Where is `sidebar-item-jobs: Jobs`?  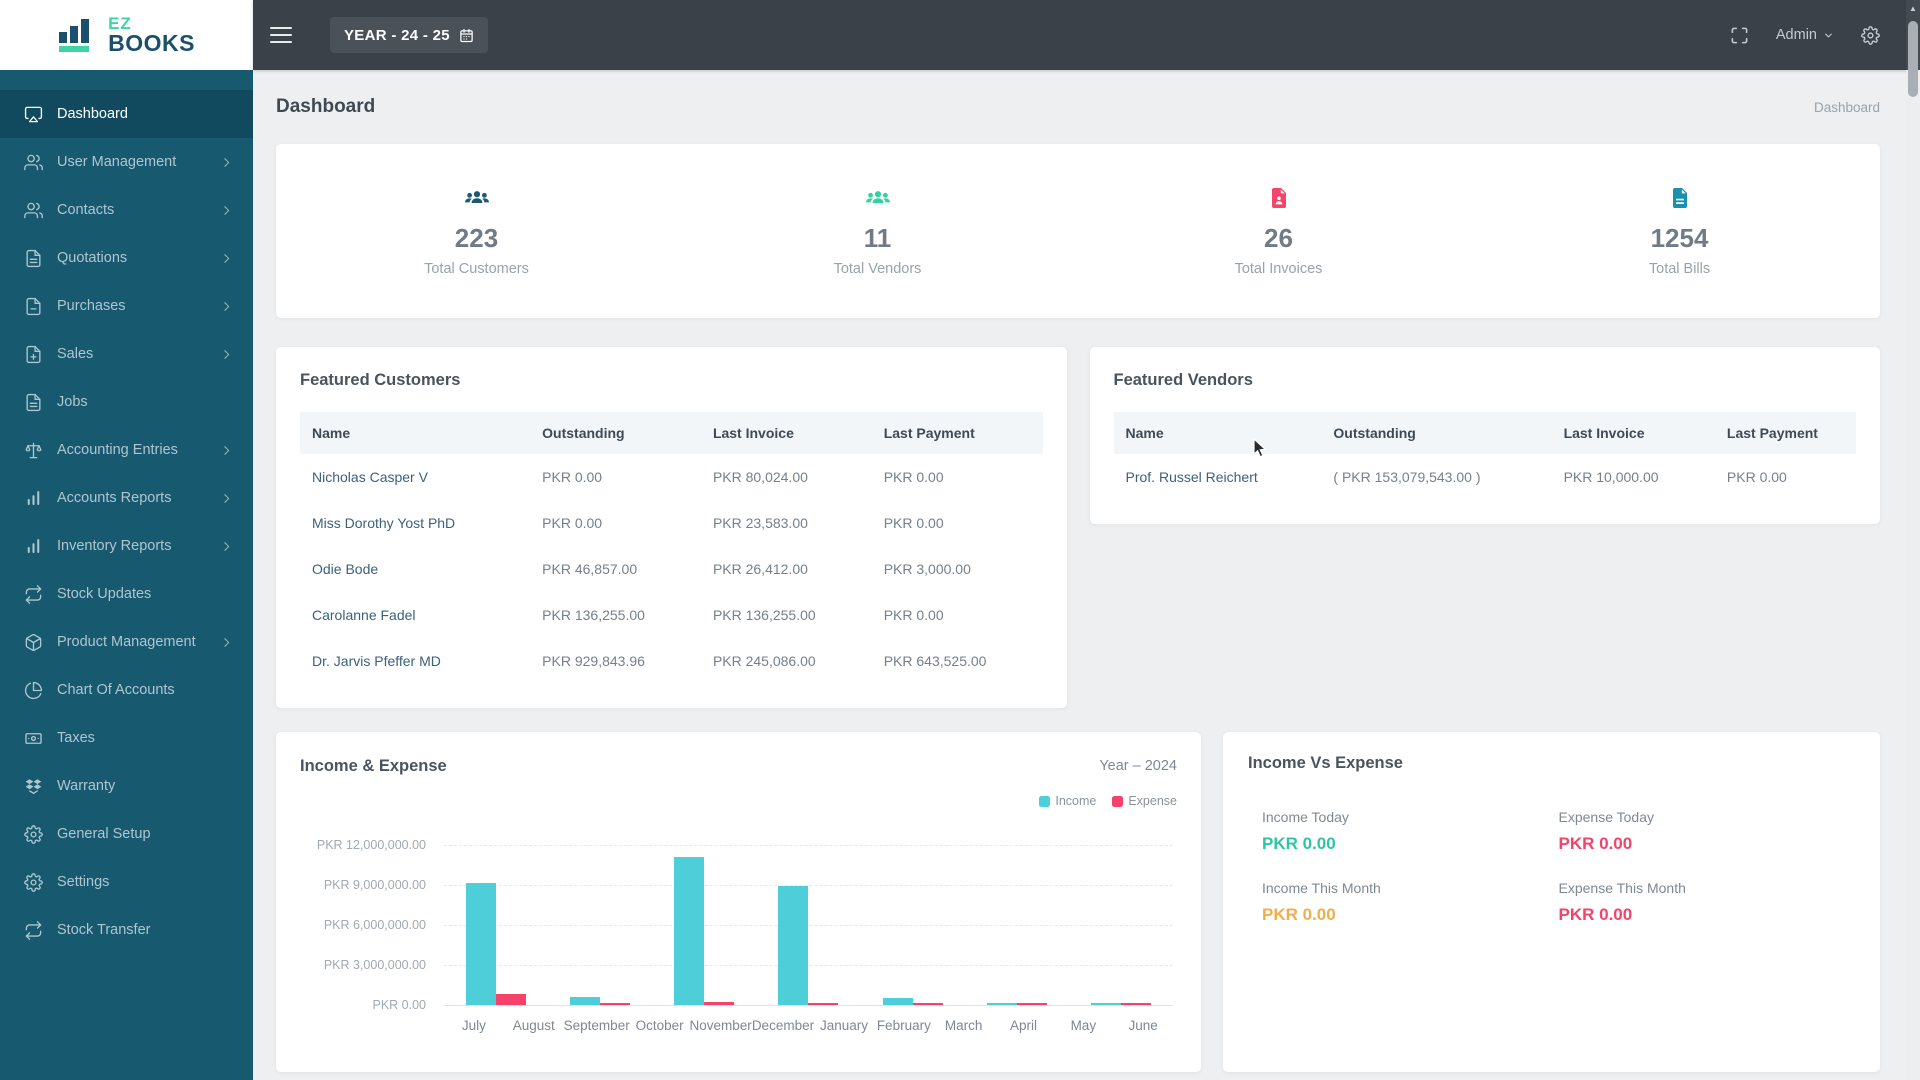 sidebar-item-jobs: Jobs is located at coordinates (126, 402).